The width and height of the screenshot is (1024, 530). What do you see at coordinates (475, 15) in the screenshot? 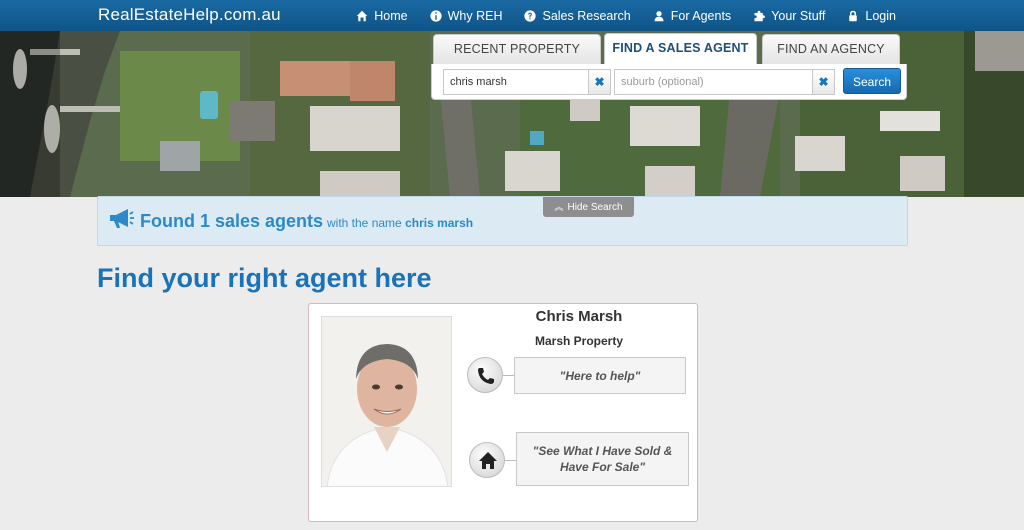
I see `nav-item-label: Why REH` at bounding box center [475, 15].